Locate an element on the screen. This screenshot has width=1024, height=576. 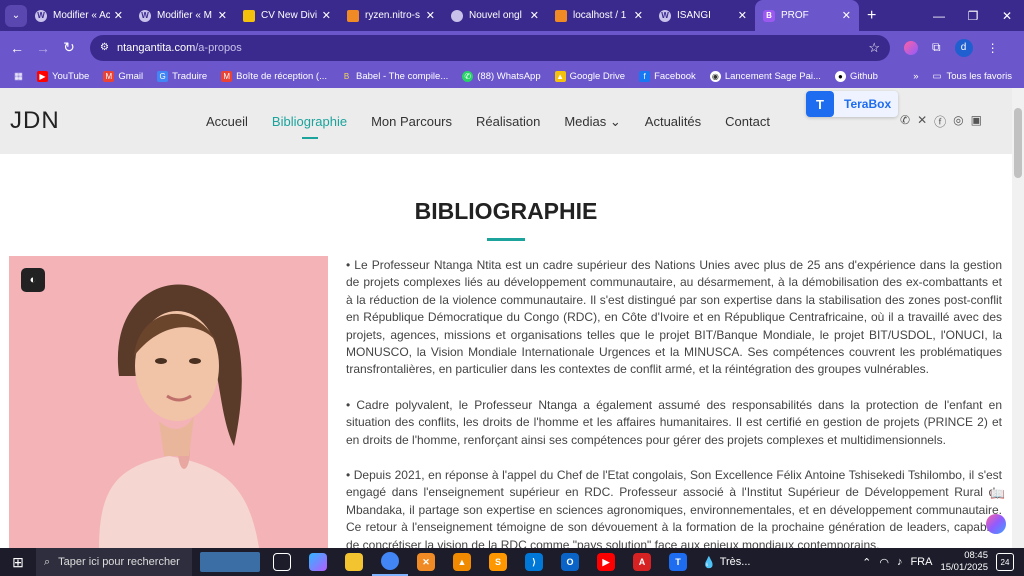
page-scrollbar is located at coordinates (1018, 318).